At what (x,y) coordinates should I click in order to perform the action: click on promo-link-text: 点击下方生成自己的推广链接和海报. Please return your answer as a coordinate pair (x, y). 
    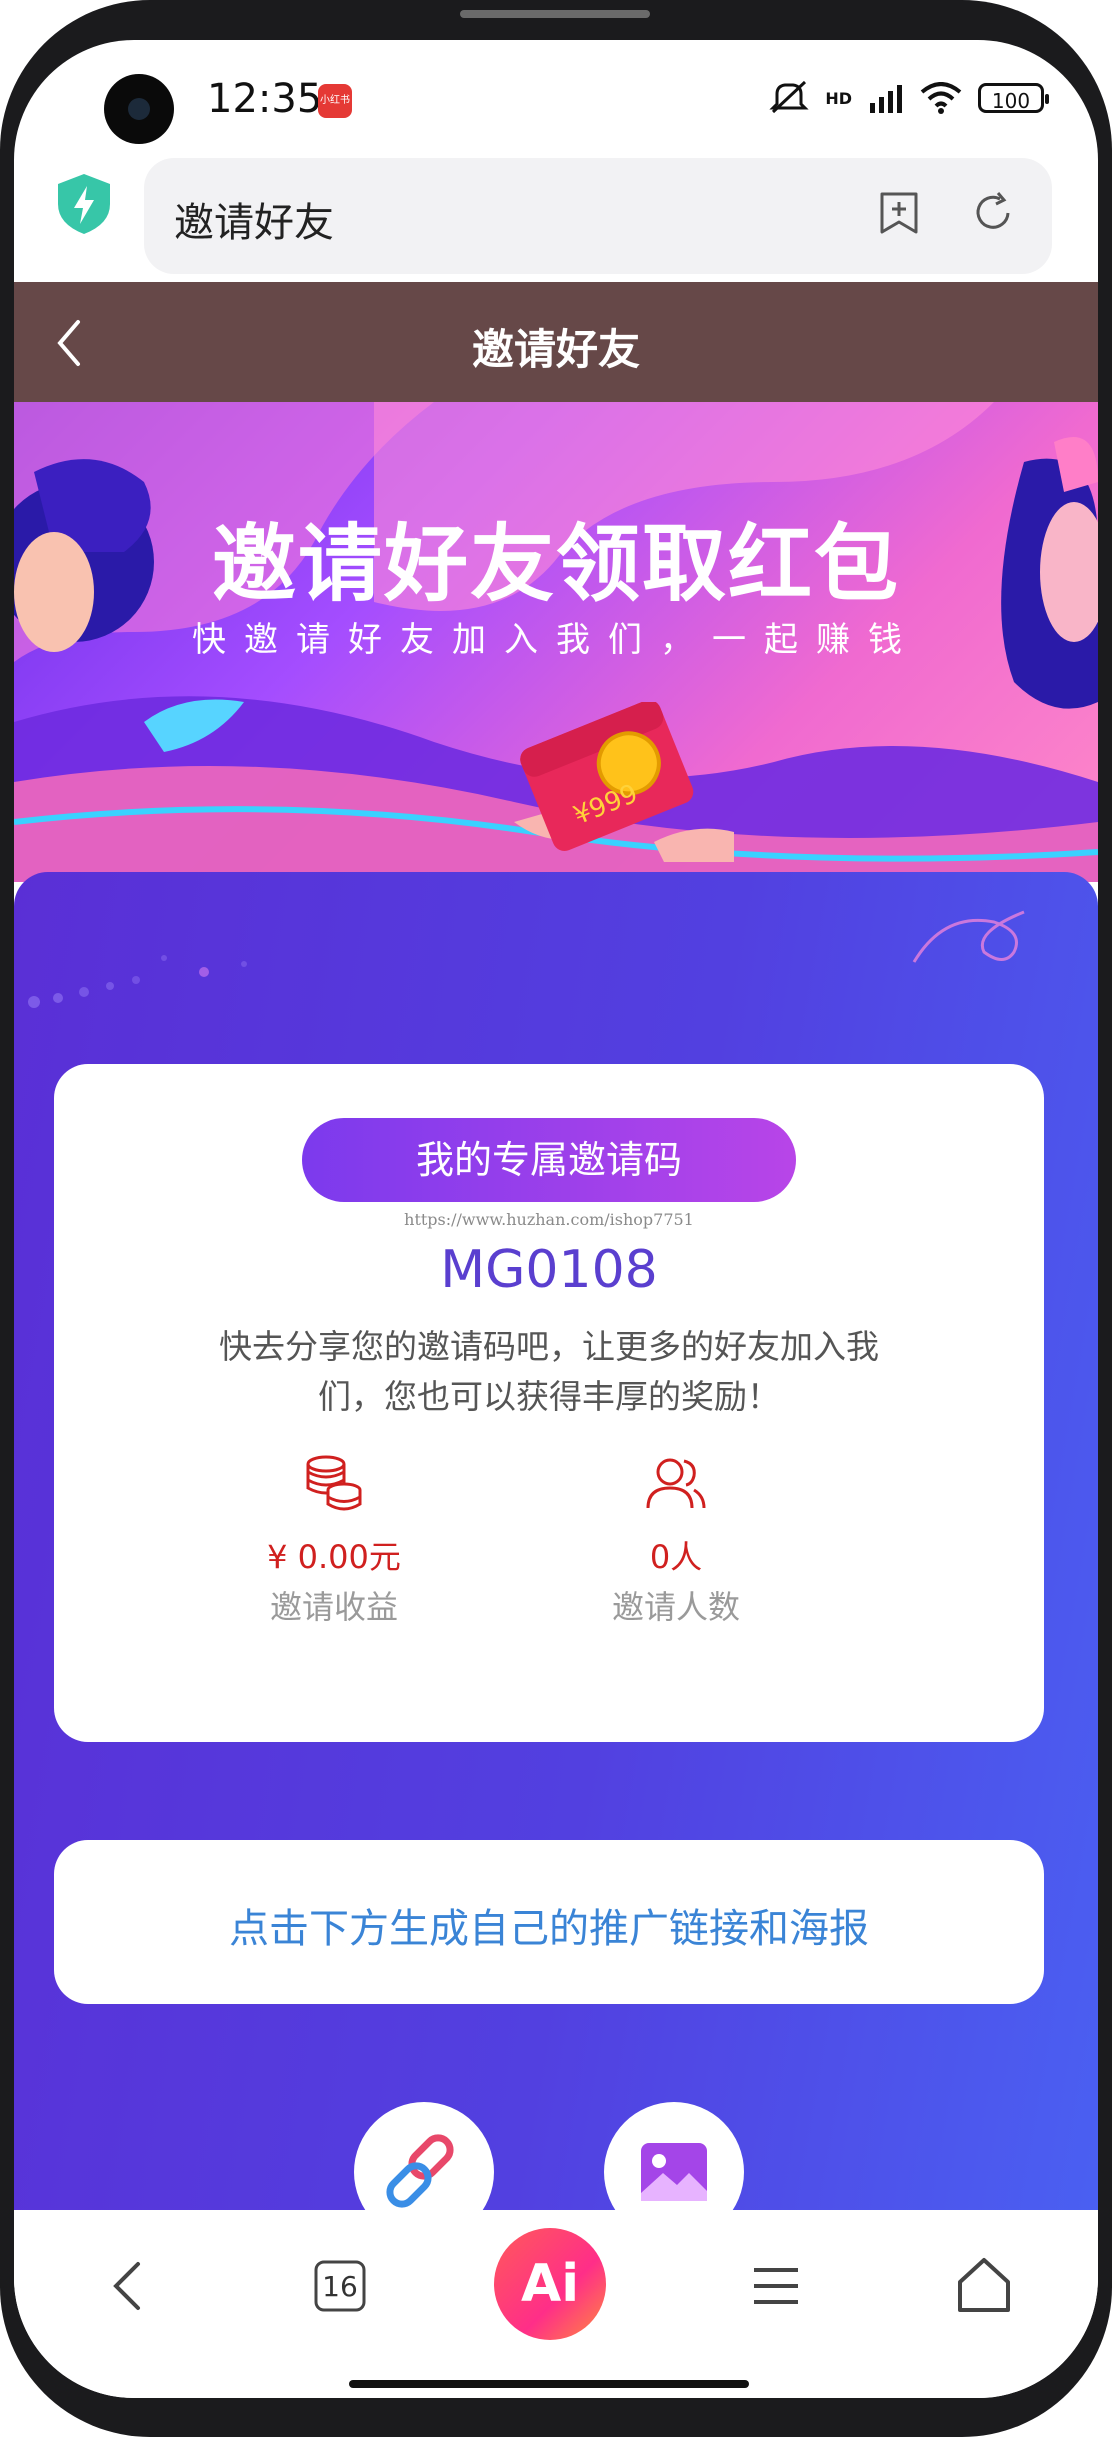
    Looking at the image, I should click on (549, 1929).